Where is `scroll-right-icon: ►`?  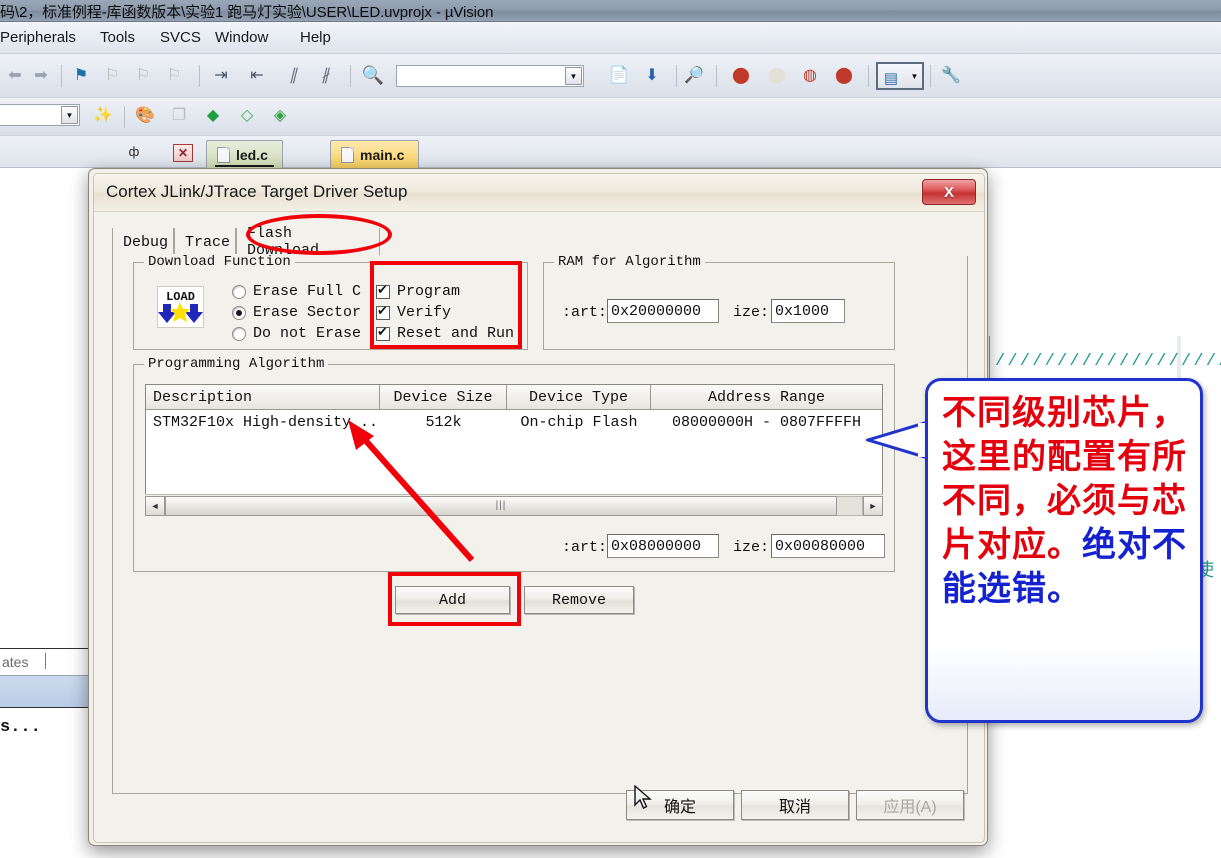 scroll-right-icon: ► is located at coordinates (873, 505).